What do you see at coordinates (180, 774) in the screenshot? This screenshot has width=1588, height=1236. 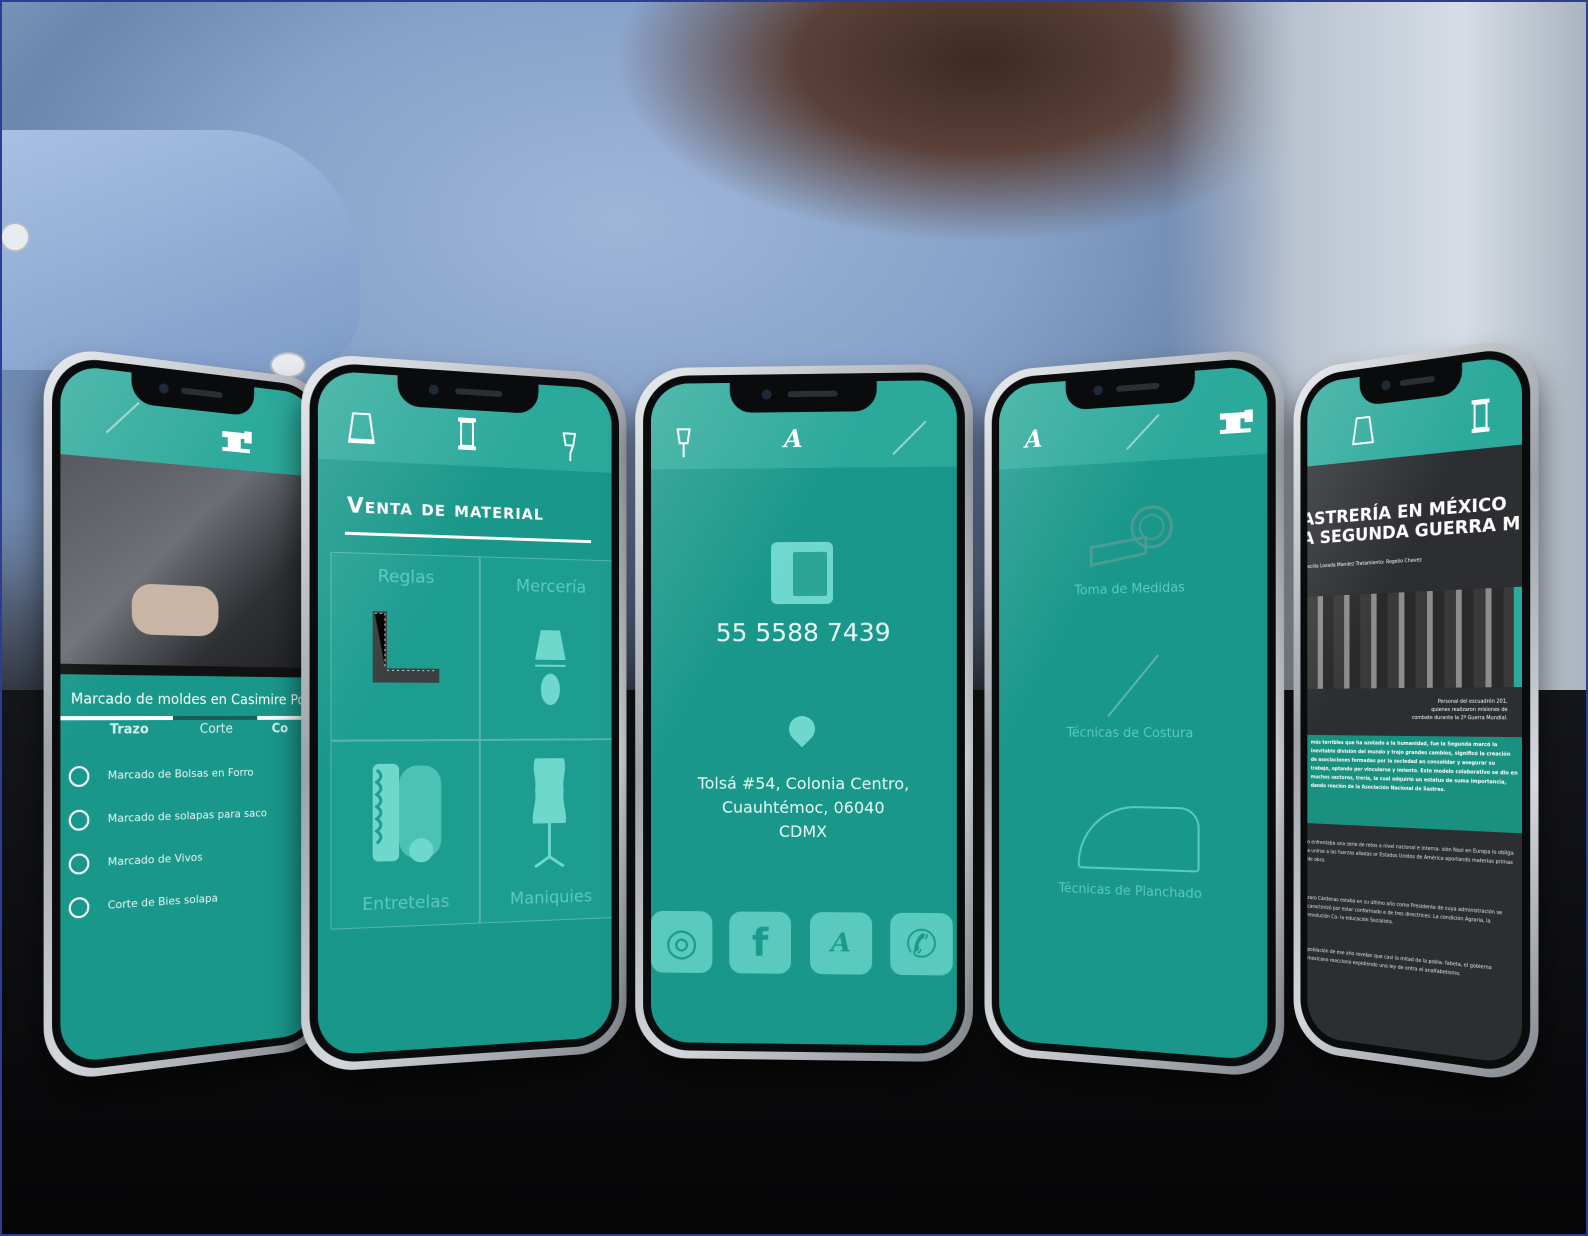 I see `list-item-label: Marcado de Bolsas en Forro` at bounding box center [180, 774].